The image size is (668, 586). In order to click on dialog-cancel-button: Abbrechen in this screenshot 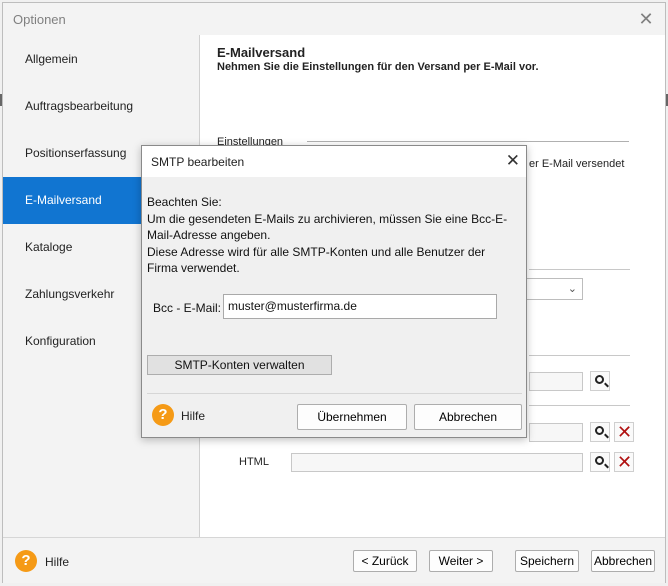, I will do `click(468, 417)`.